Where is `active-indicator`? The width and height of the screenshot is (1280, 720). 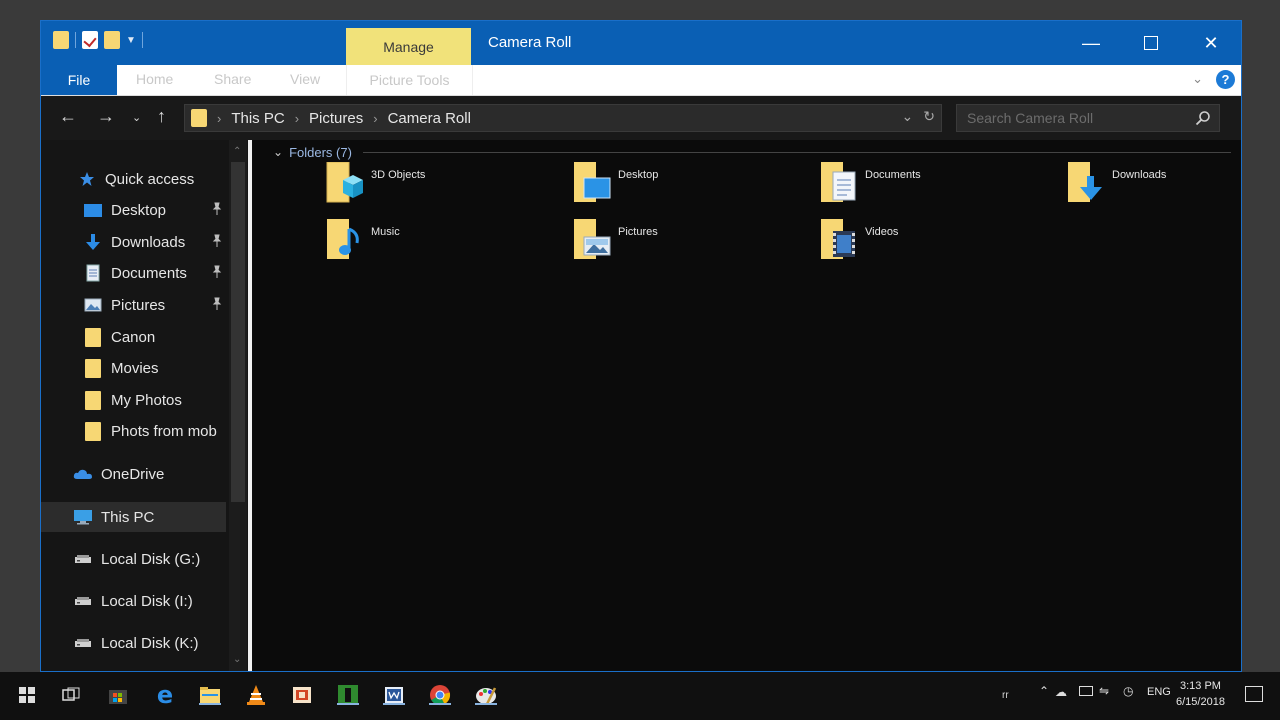 active-indicator is located at coordinates (210, 704).